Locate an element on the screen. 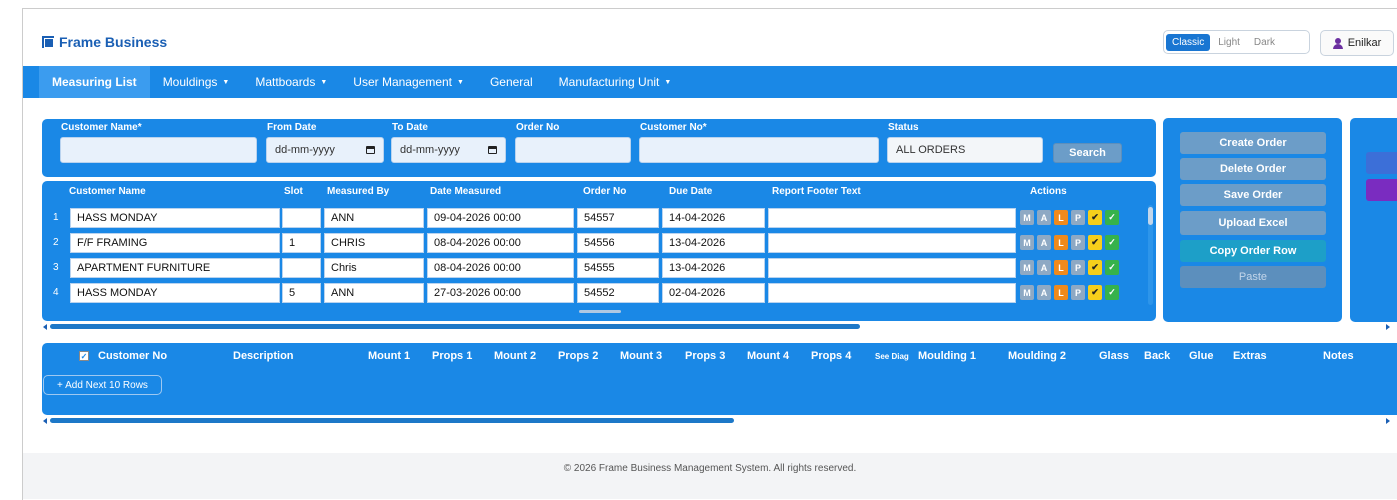 The image size is (1397, 500). order-no-cell: 54556 is located at coordinates (618, 243).